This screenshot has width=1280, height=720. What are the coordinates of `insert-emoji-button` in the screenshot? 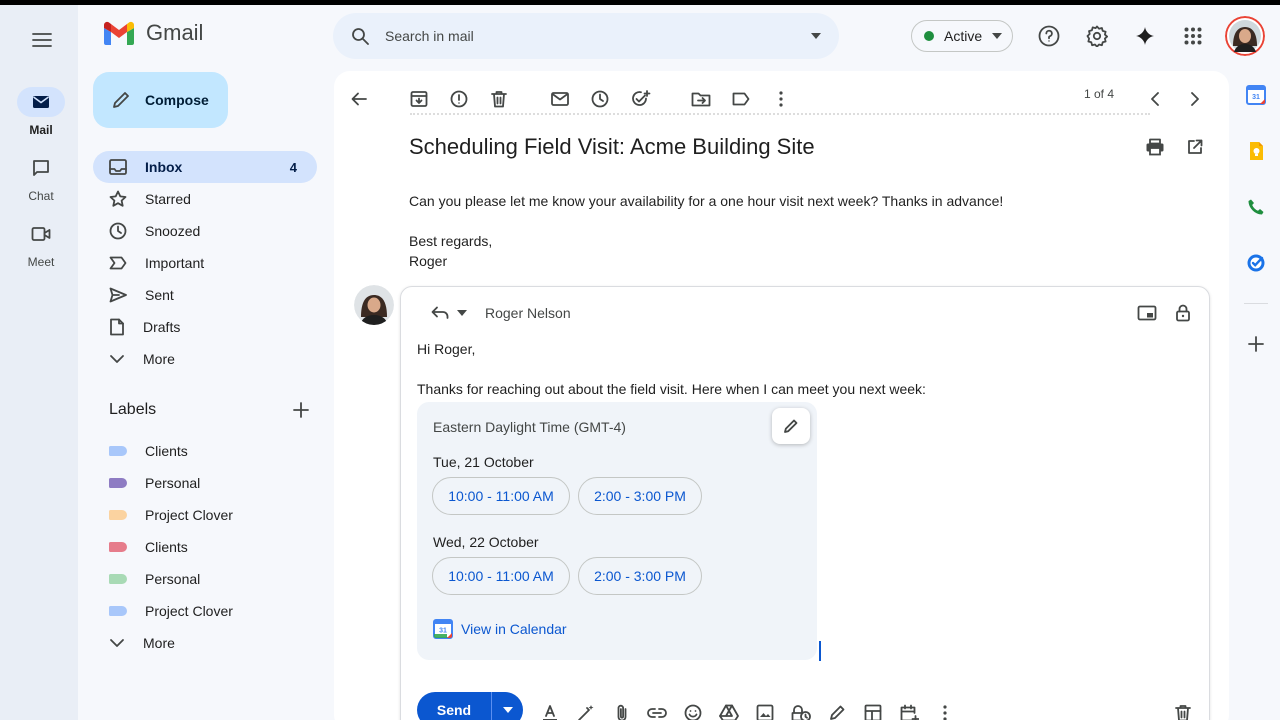 It's located at (693, 710).